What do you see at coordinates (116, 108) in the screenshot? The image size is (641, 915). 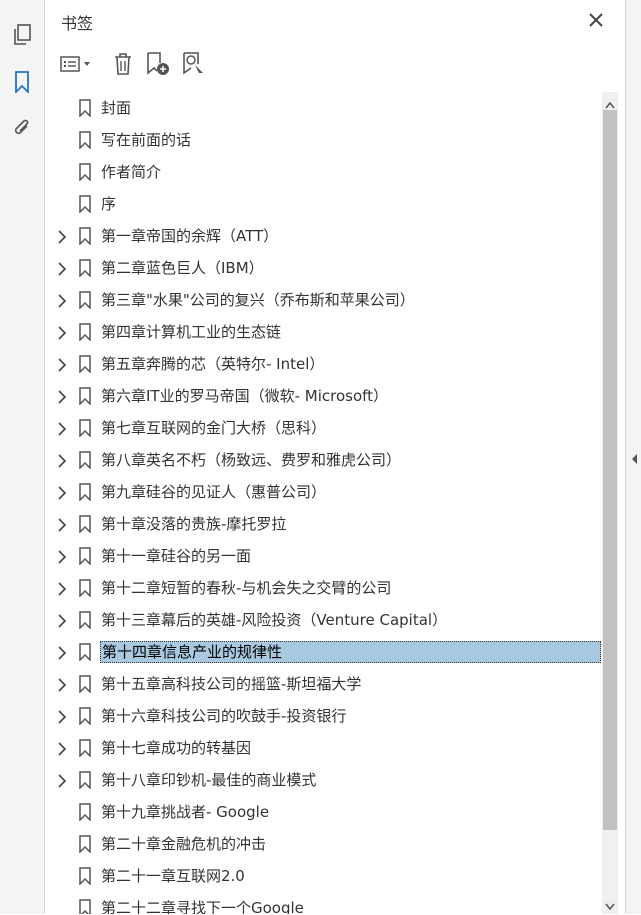 I see `bookmark-label: 封面` at bounding box center [116, 108].